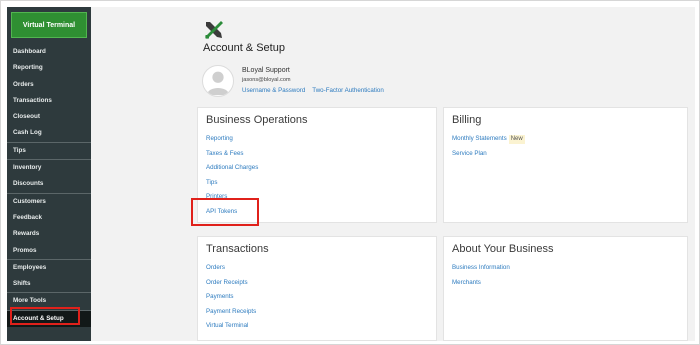  I want to click on virtual-terminal-link: Virtual Terminal, so click(231, 326).